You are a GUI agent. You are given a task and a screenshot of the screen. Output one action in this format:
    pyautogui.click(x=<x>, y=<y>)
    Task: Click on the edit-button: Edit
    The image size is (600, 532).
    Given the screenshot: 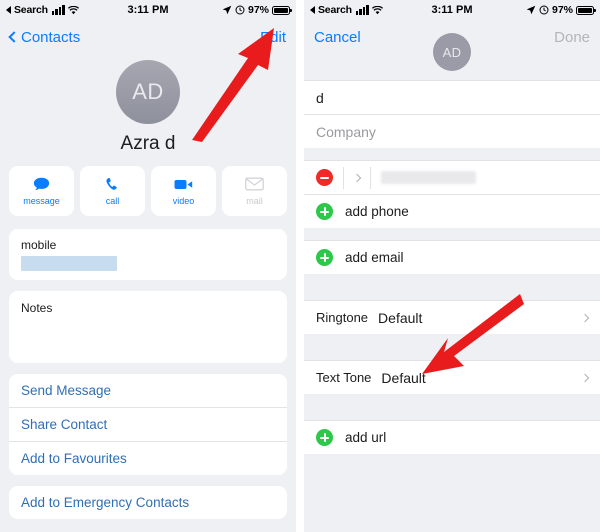 What is the action you would take?
    pyautogui.click(x=273, y=37)
    